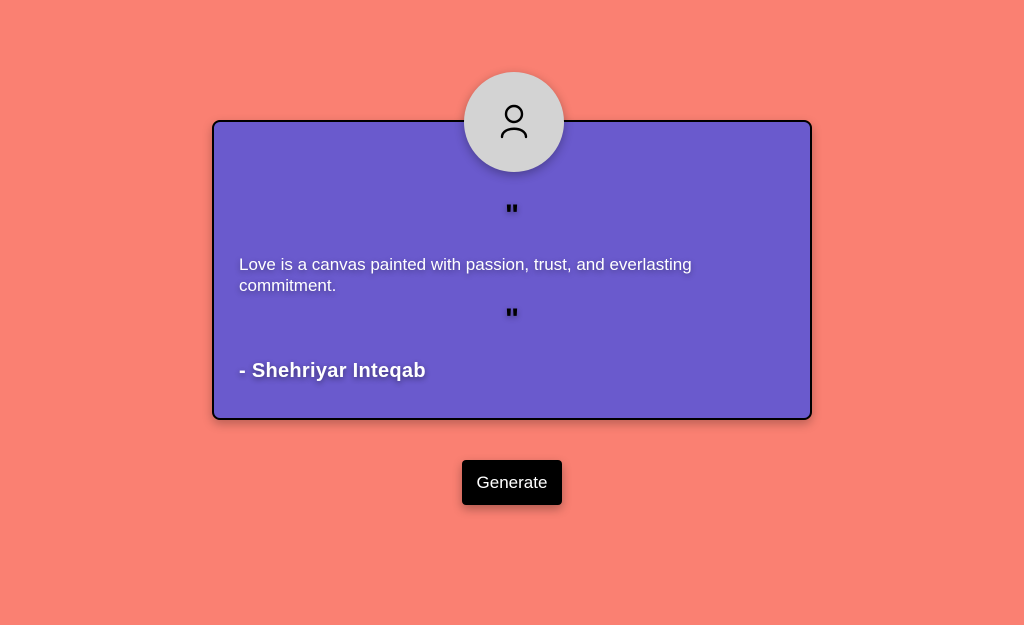 This screenshot has height=625, width=1024. What do you see at coordinates (512, 215) in the screenshot?
I see `open-quote-mark: "` at bounding box center [512, 215].